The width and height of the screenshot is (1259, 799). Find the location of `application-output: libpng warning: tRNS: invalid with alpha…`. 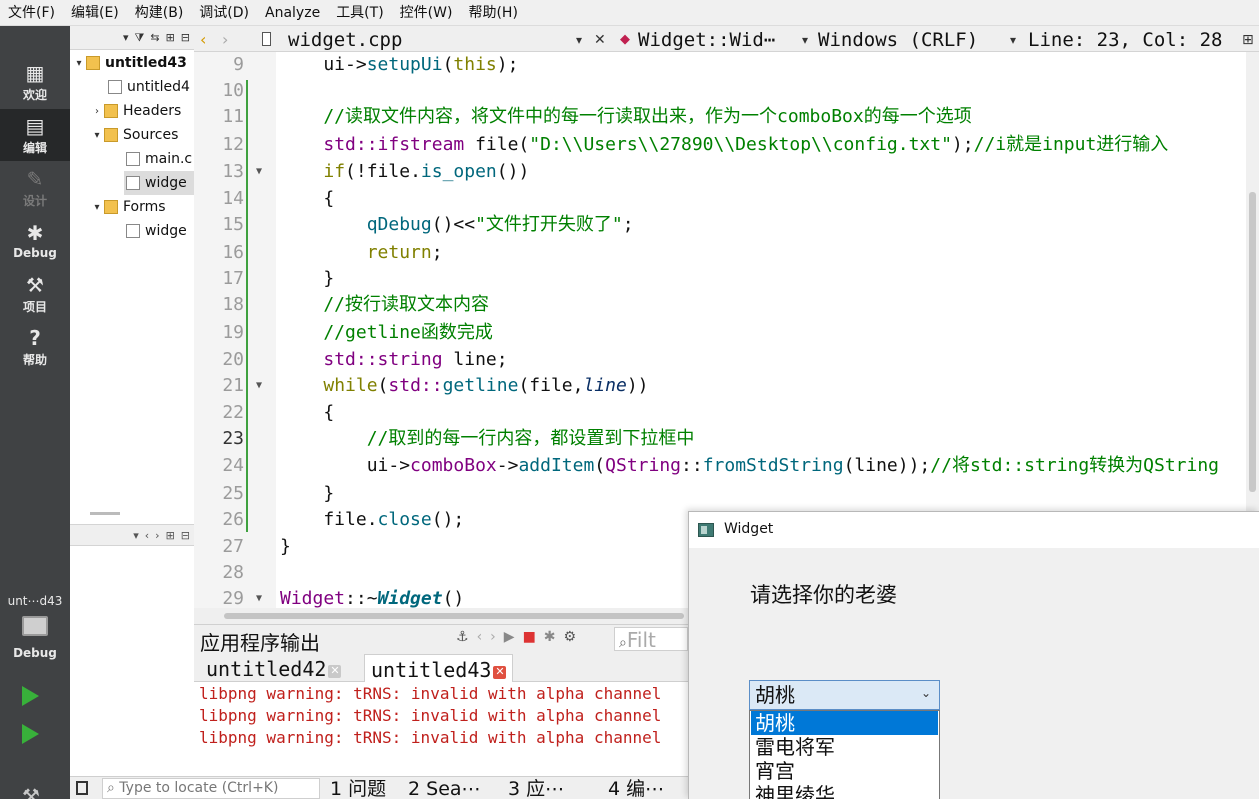

application-output: libpng warning: tRNS: invalid with alpha… is located at coordinates (441, 729).